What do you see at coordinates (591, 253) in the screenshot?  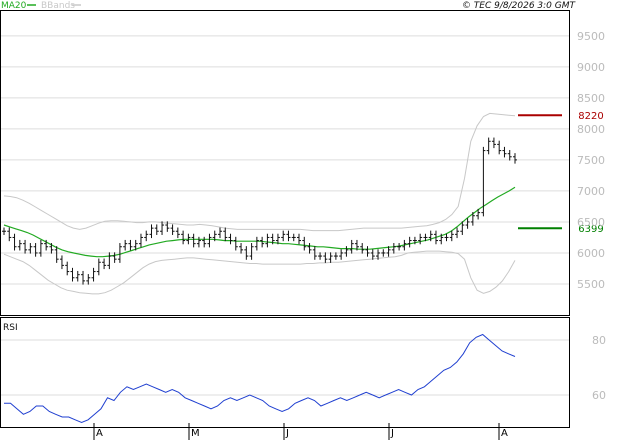 I see `price-y-tick-label: 6000` at bounding box center [591, 253].